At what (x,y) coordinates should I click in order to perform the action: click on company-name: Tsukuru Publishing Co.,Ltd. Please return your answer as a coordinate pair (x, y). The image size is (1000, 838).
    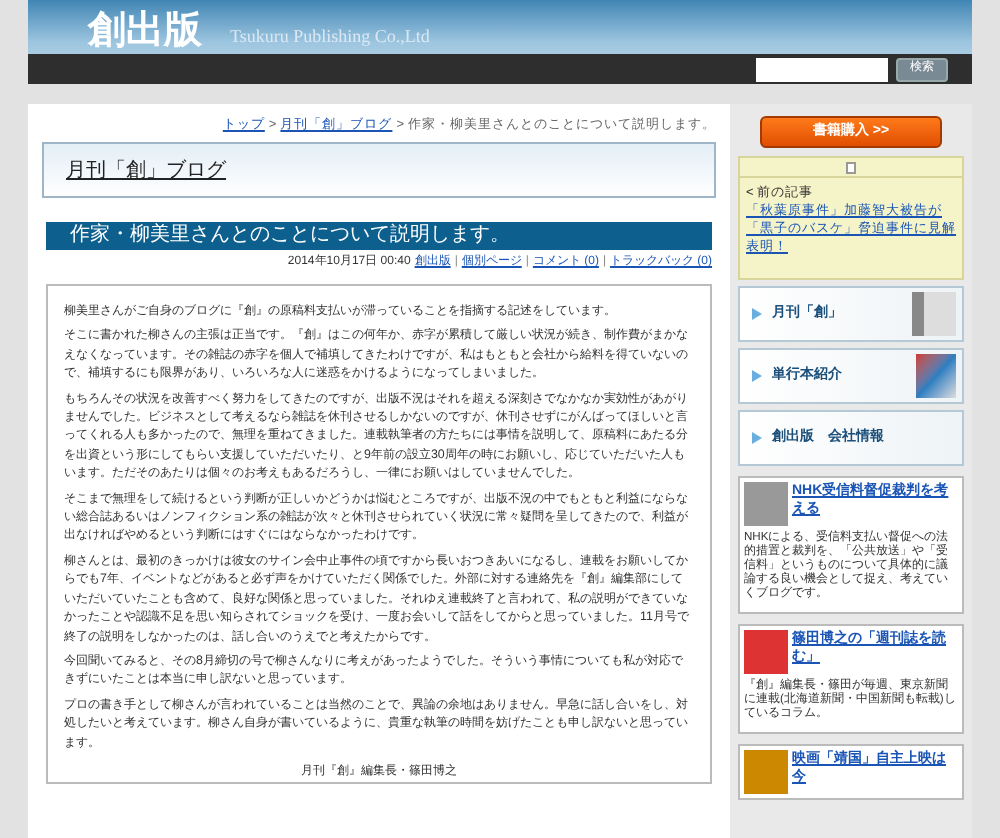
    Looking at the image, I should click on (330, 37).